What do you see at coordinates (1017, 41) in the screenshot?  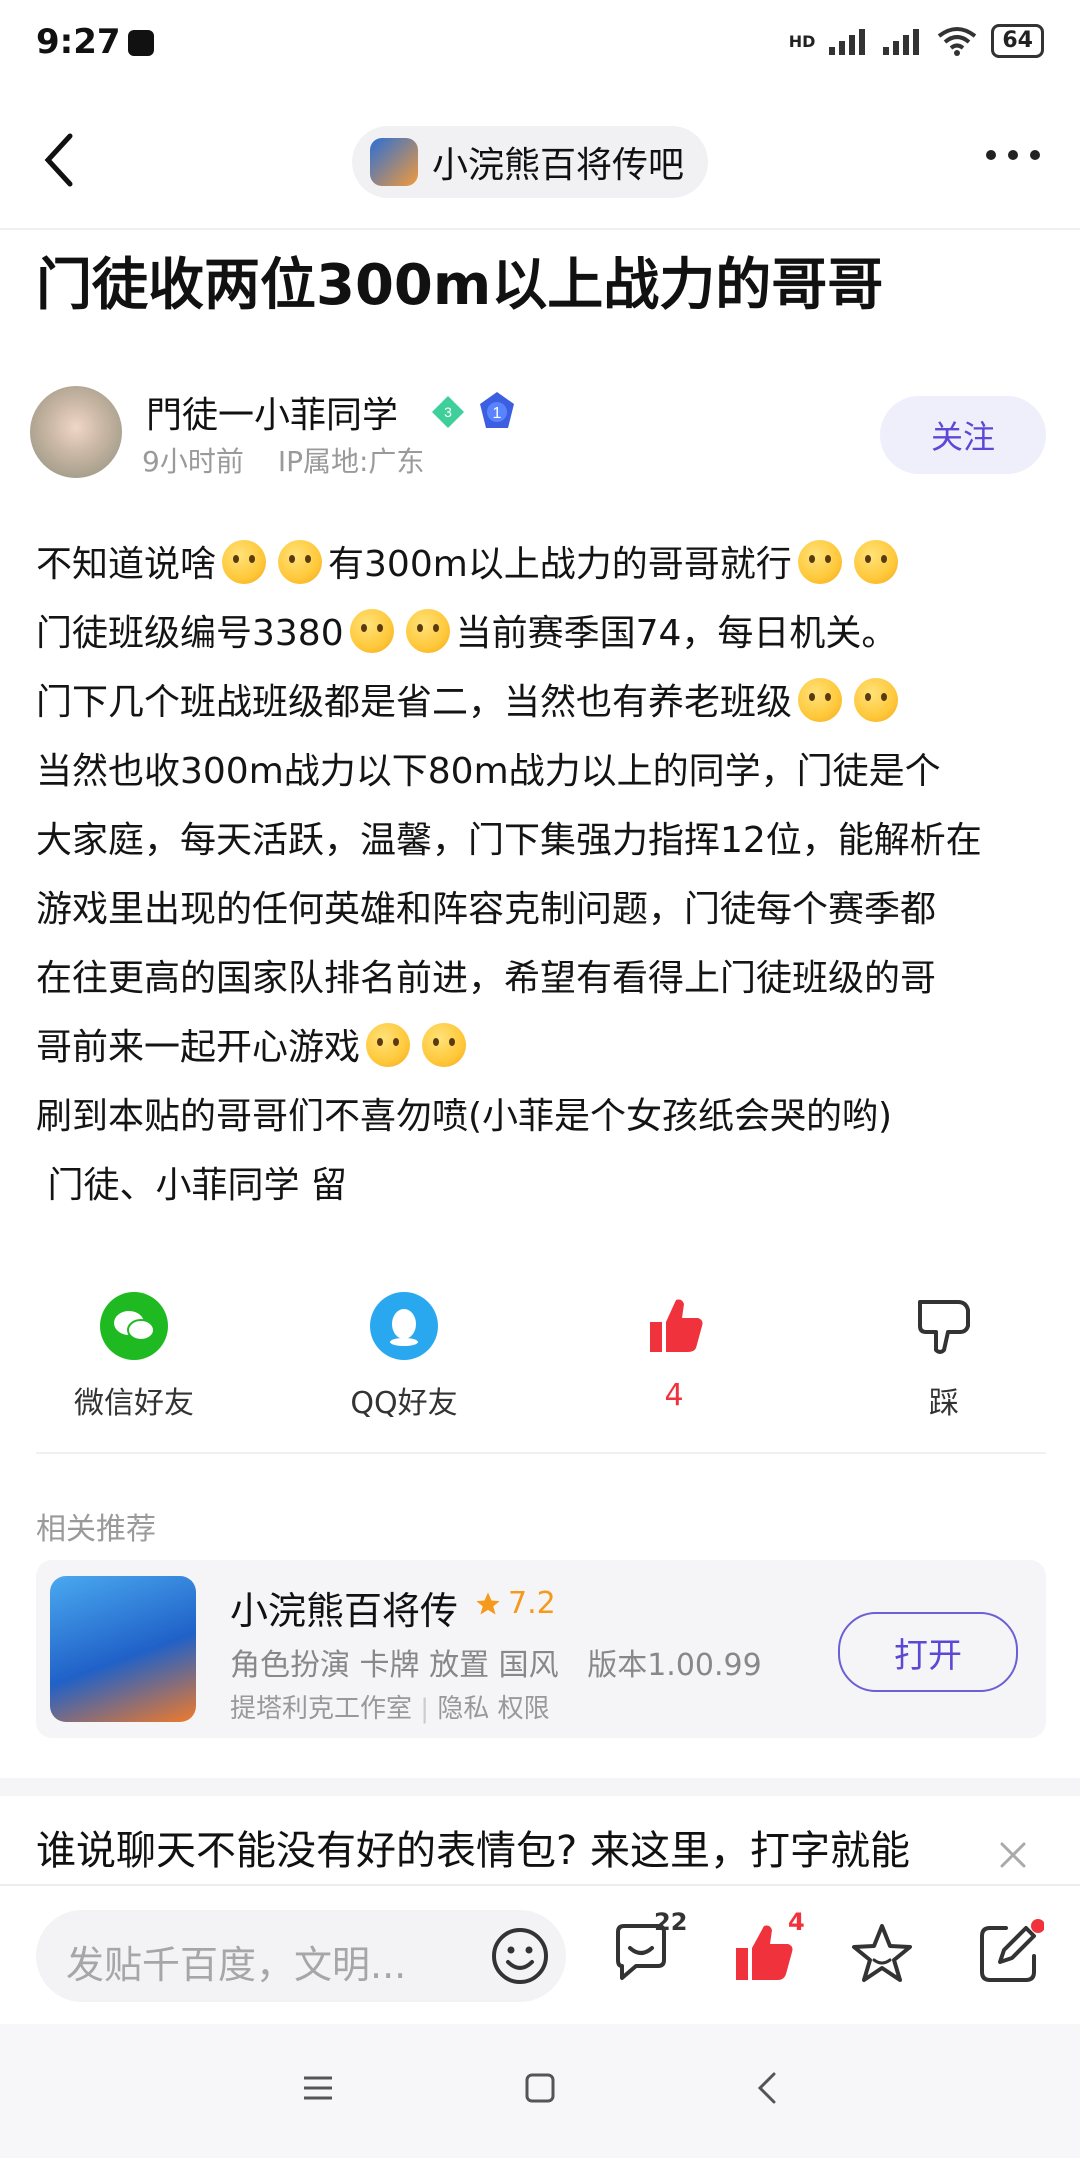 I see `battery-indicator: 64` at bounding box center [1017, 41].